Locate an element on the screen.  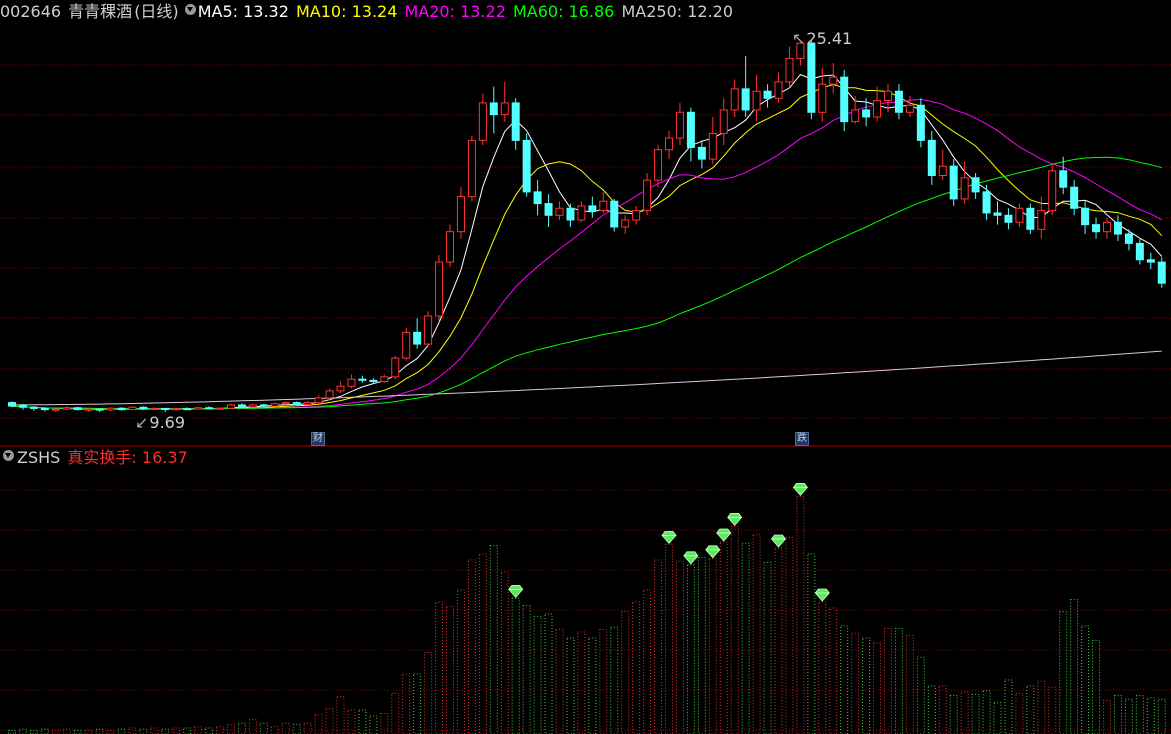
indicator-header: ZSHS 真实换手: 16.37 is located at coordinates (95, 458).